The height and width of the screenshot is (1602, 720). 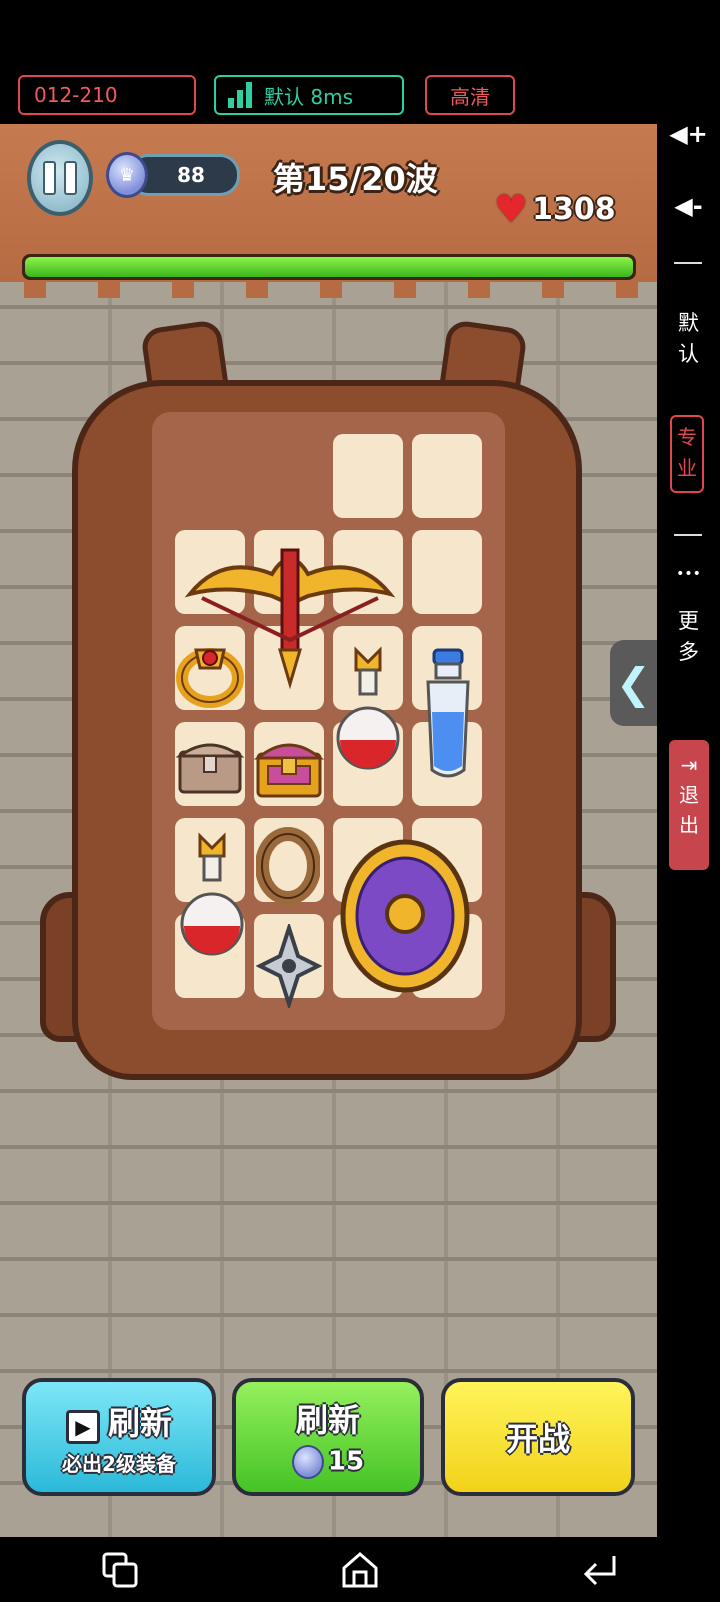 I want to click on mode-pro-button: 专 业, so click(x=687, y=454).